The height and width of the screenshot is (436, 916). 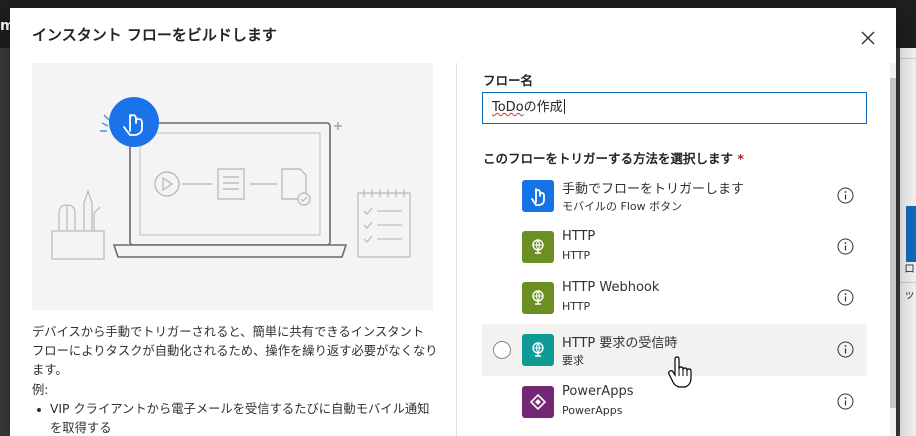 I want to click on example-item: VIP クライアントから電子メールを受信するたびに自動モバイル通知を取得する, so click(x=234, y=418).